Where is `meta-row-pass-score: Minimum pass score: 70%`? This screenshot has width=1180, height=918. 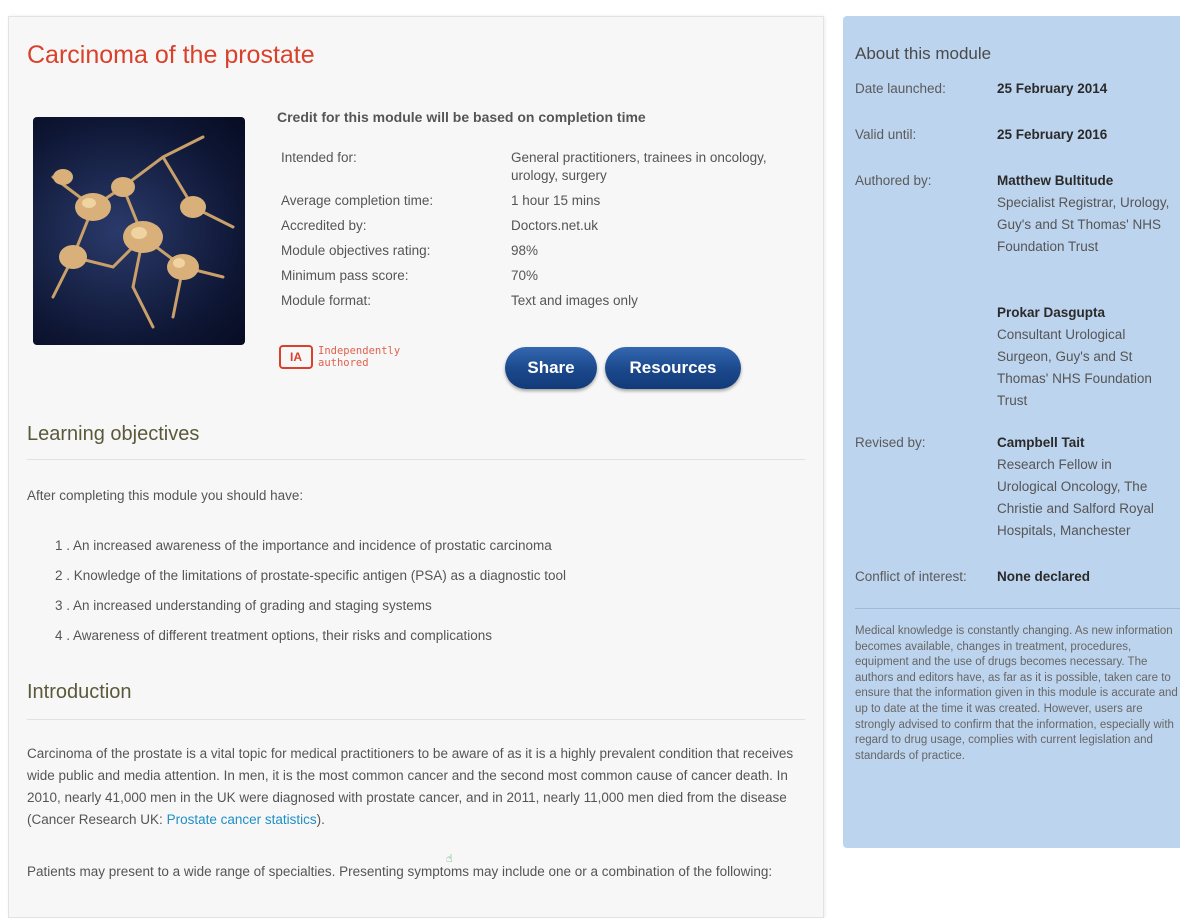 meta-row-pass-score: Minimum pass score: 70% is located at coordinates (546, 276).